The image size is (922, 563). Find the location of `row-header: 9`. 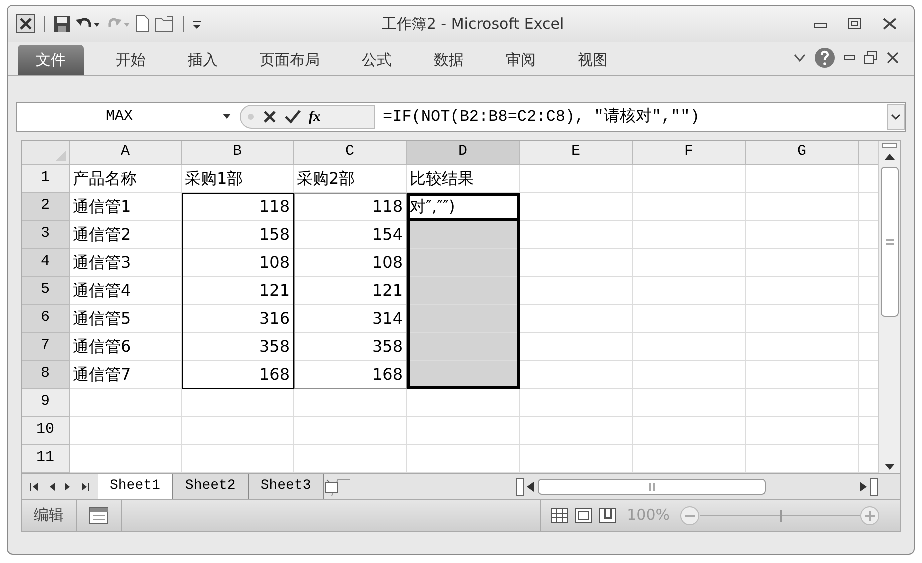

row-header: 9 is located at coordinates (46, 403).